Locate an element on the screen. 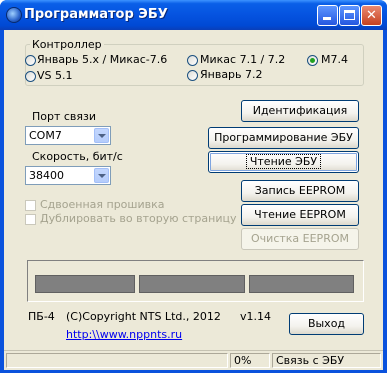 The width and height of the screenshot is (387, 373). double-flash-checkbox is located at coordinates (30, 205).